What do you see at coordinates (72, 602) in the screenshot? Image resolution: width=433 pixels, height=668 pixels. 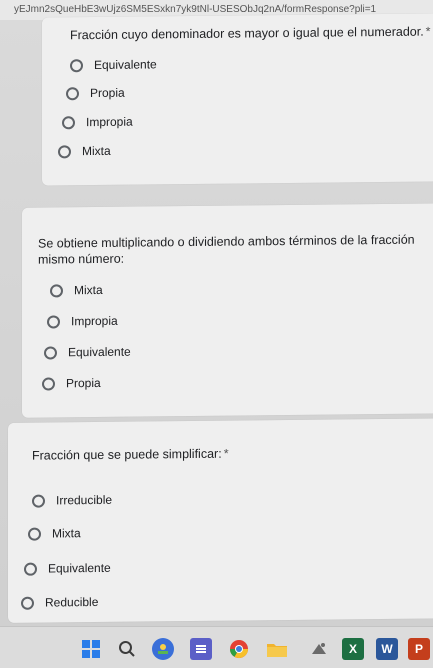 I see `option-label: Reducible` at bounding box center [72, 602].